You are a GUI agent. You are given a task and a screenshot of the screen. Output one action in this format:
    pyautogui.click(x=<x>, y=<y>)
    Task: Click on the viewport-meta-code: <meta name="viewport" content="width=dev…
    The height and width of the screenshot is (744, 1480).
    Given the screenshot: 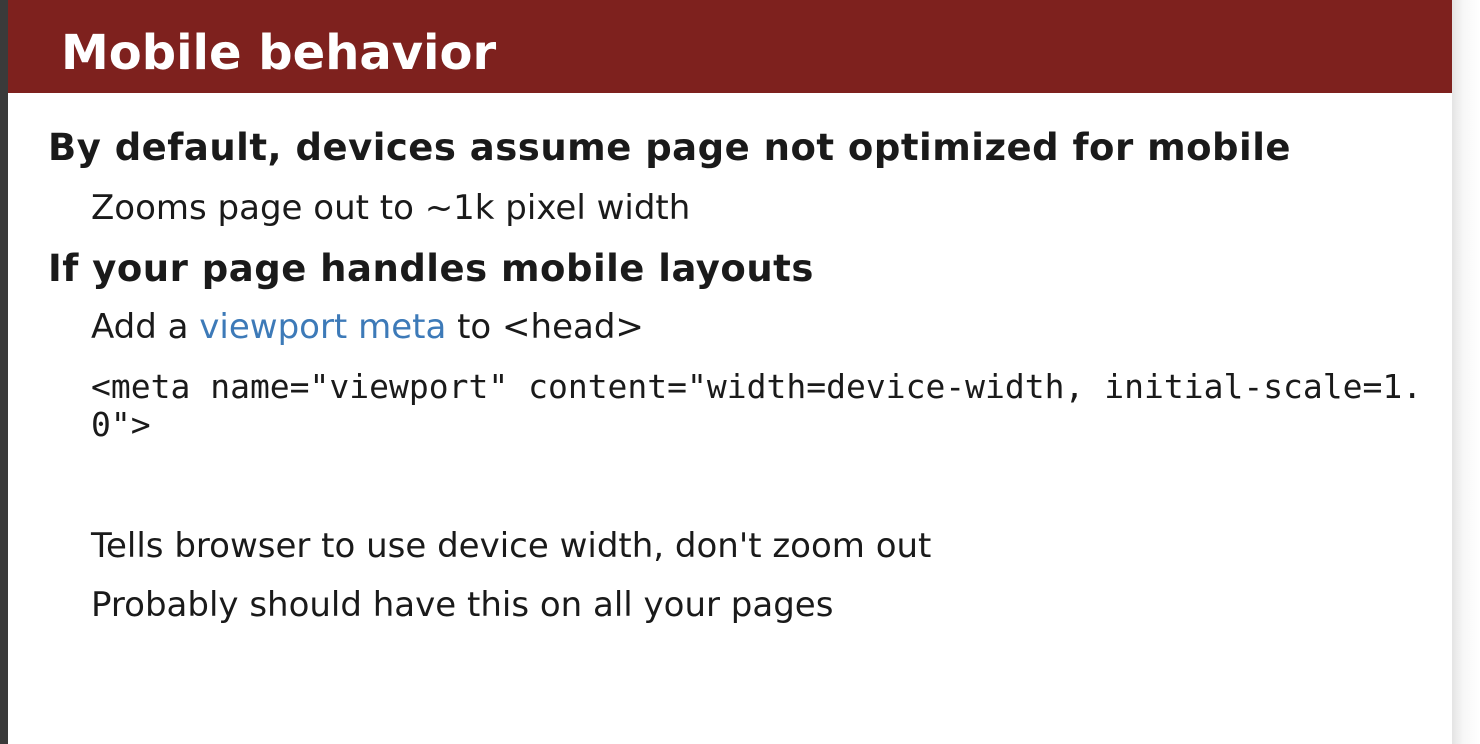 What is the action you would take?
    pyautogui.click(x=757, y=405)
    